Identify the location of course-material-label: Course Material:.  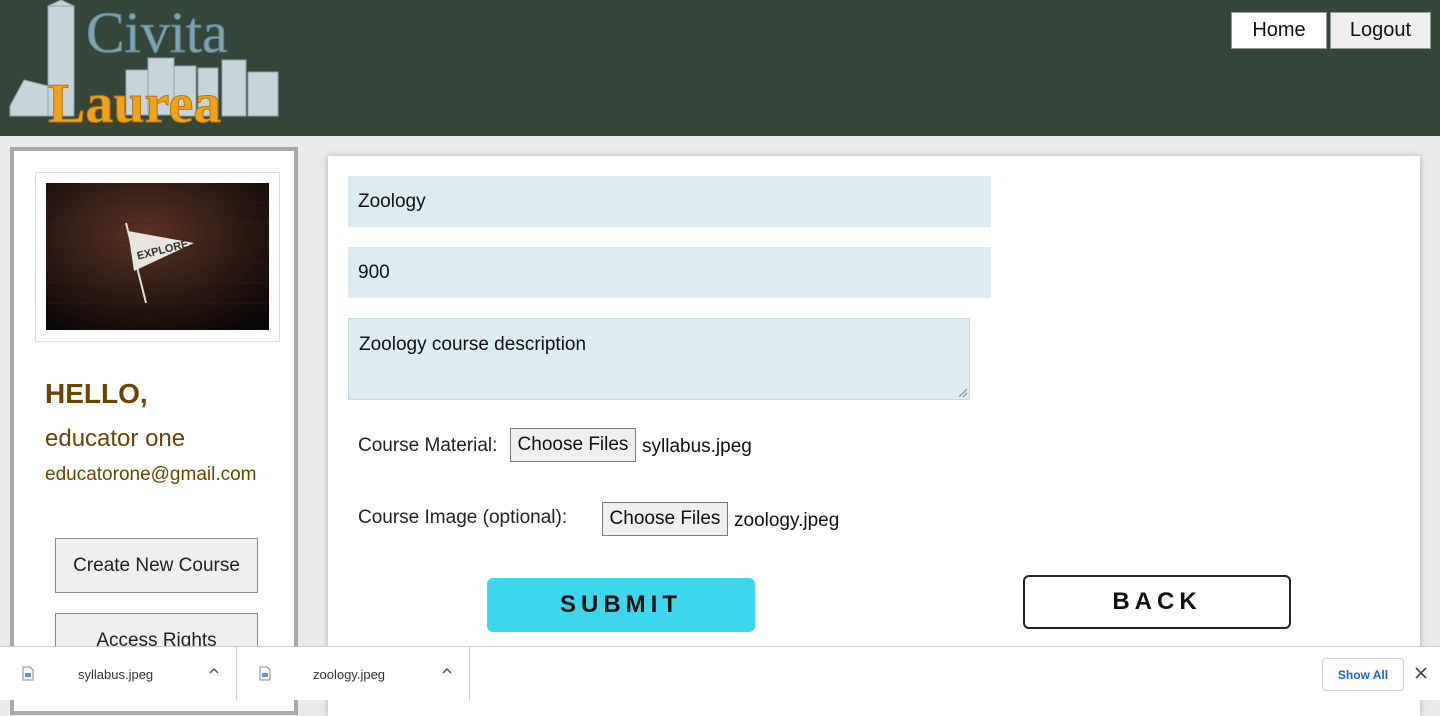
(428, 445).